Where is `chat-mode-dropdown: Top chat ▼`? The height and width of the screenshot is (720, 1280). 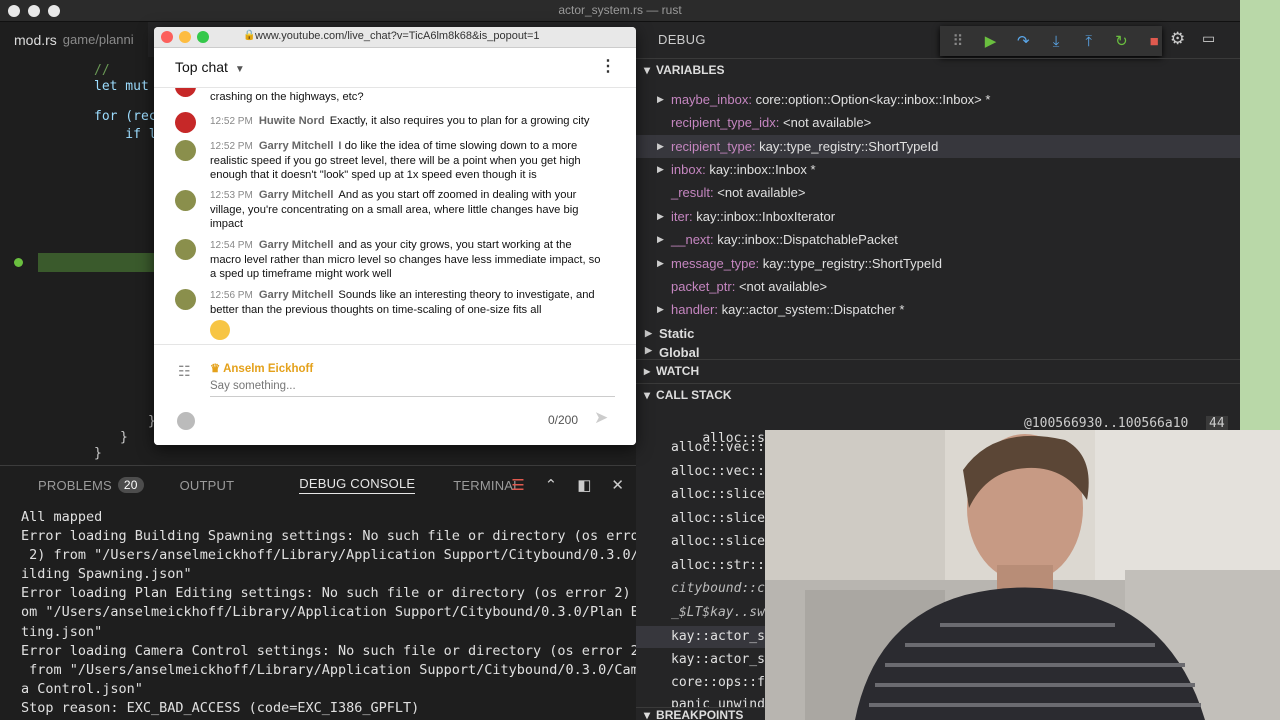 chat-mode-dropdown: Top chat ▼ is located at coordinates (210, 67).